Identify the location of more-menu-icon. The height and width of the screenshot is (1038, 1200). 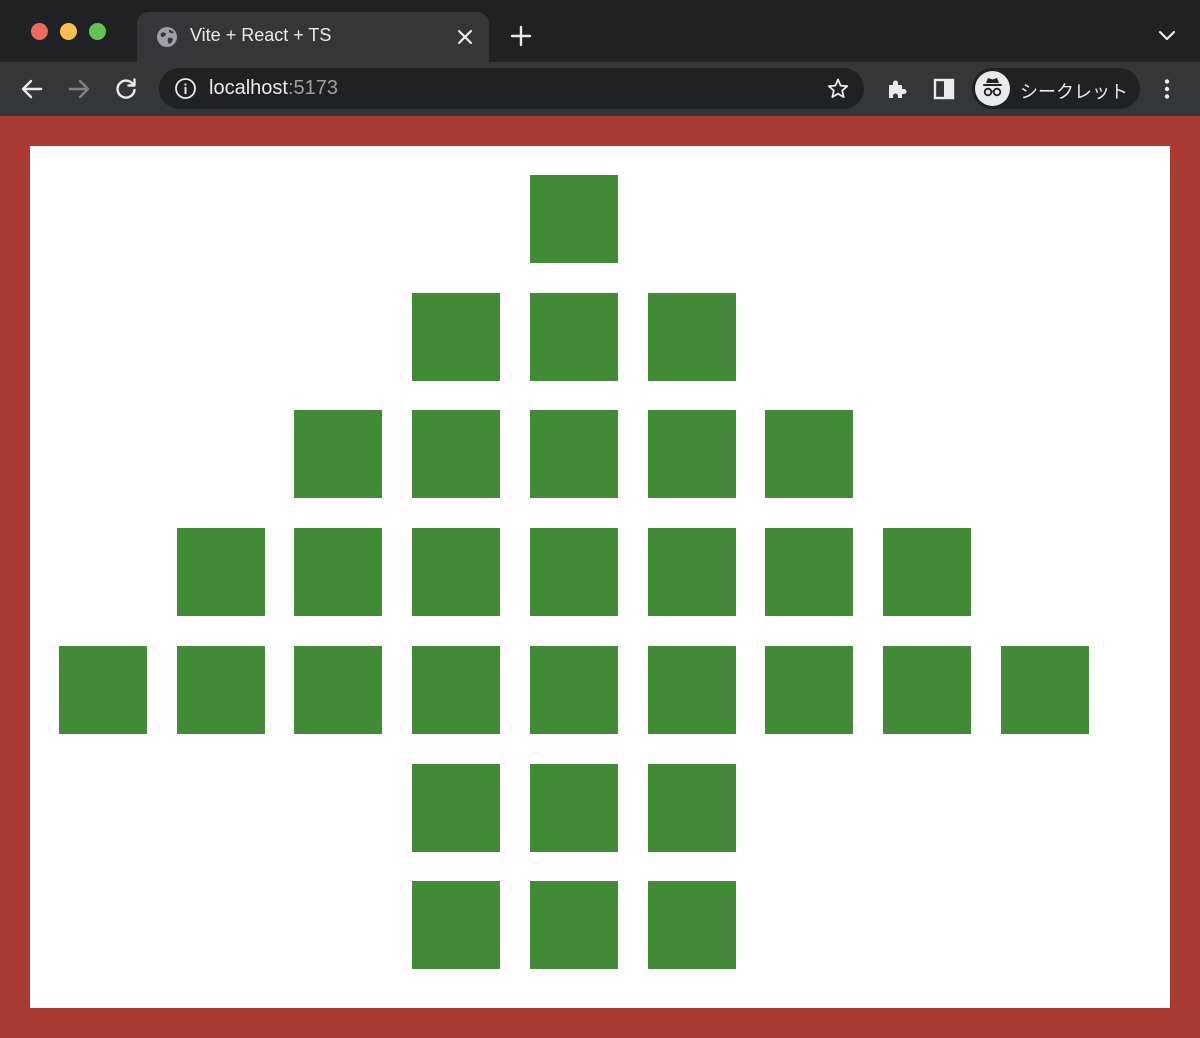
(1167, 89).